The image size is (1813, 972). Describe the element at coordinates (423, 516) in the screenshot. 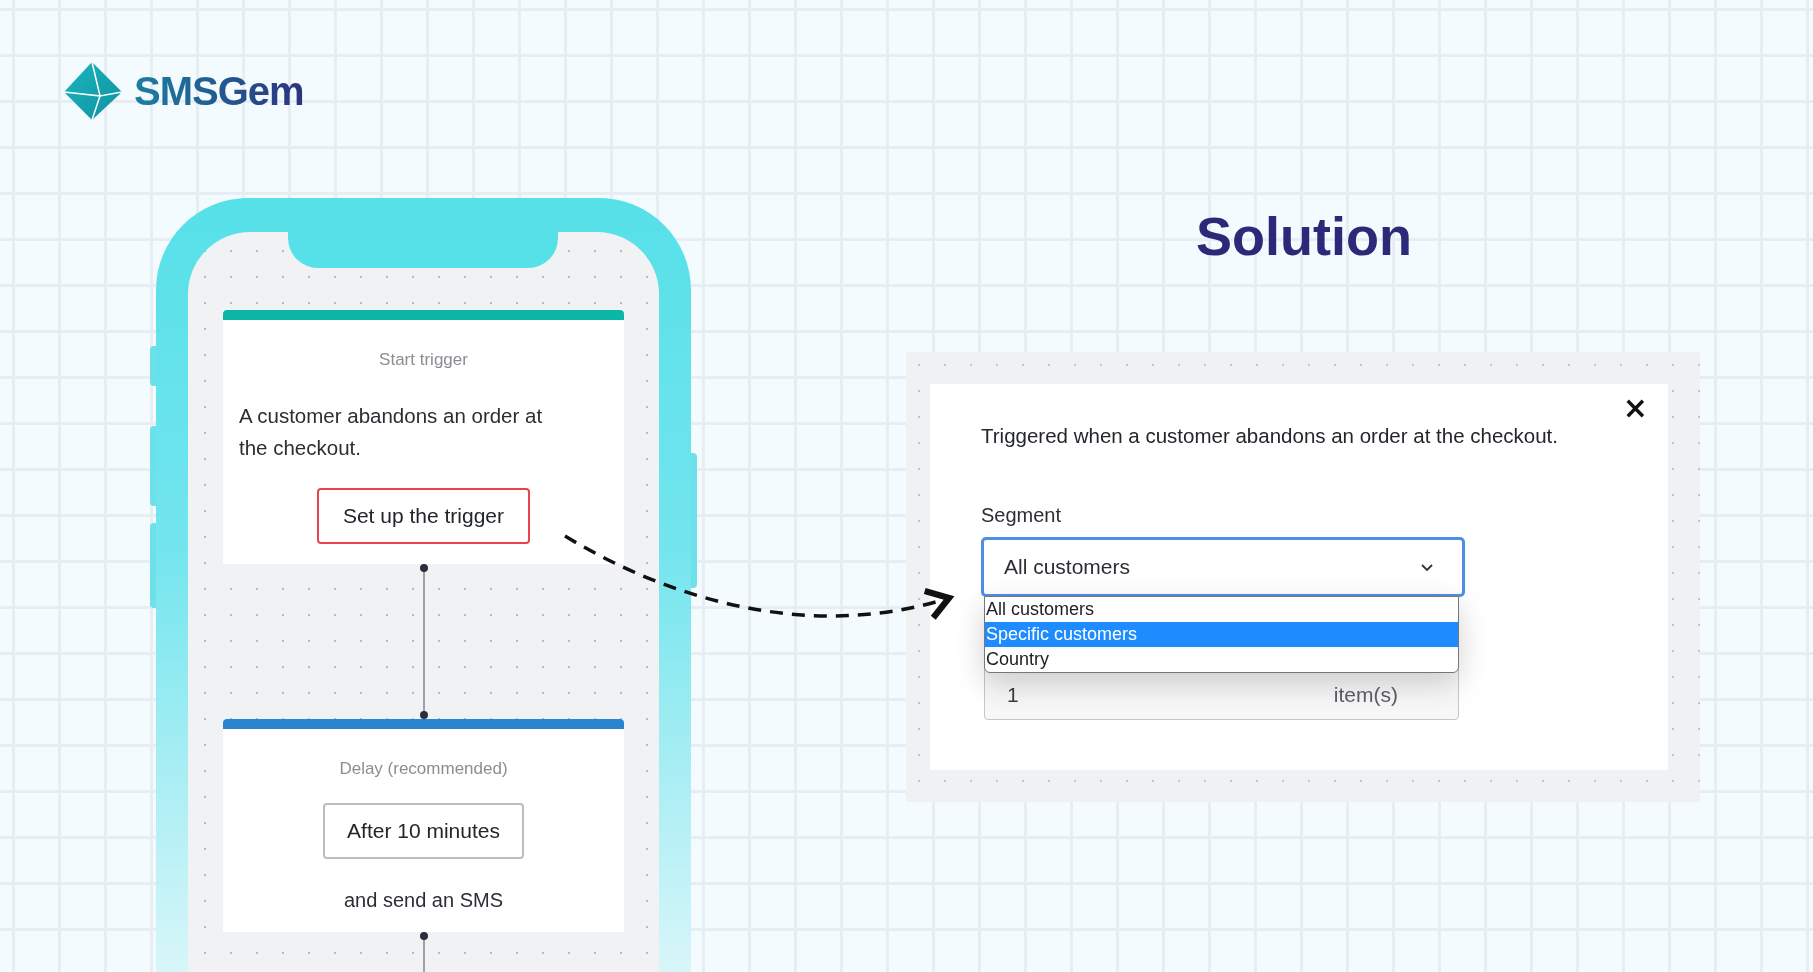

I see `card-button: Set up the trigger` at that location.